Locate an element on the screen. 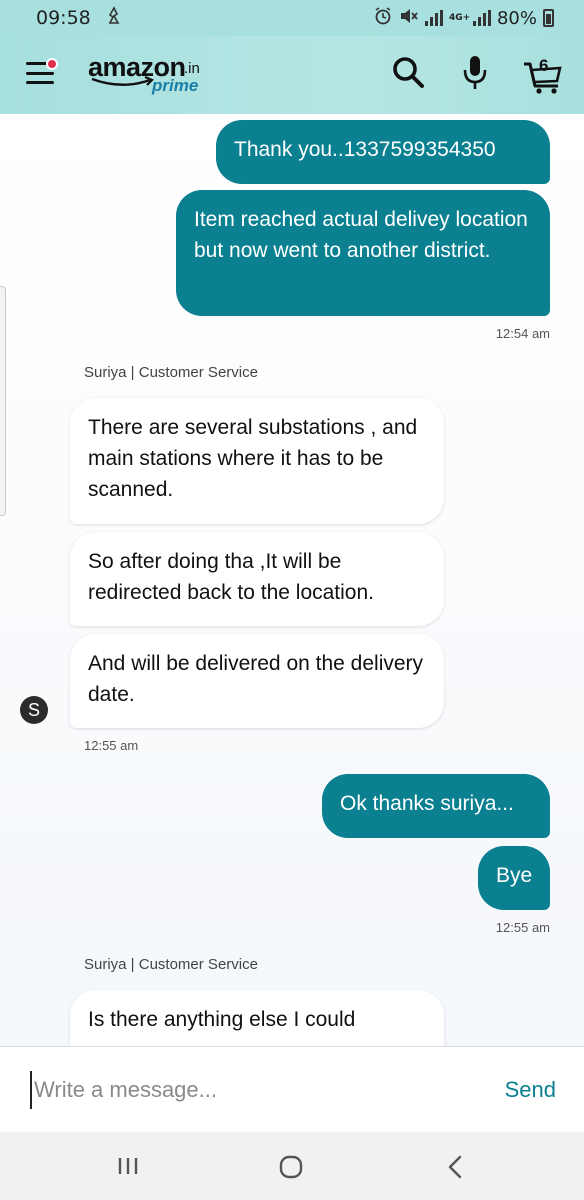 This screenshot has height=1200, width=584. message-input is located at coordinates (240, 1090).